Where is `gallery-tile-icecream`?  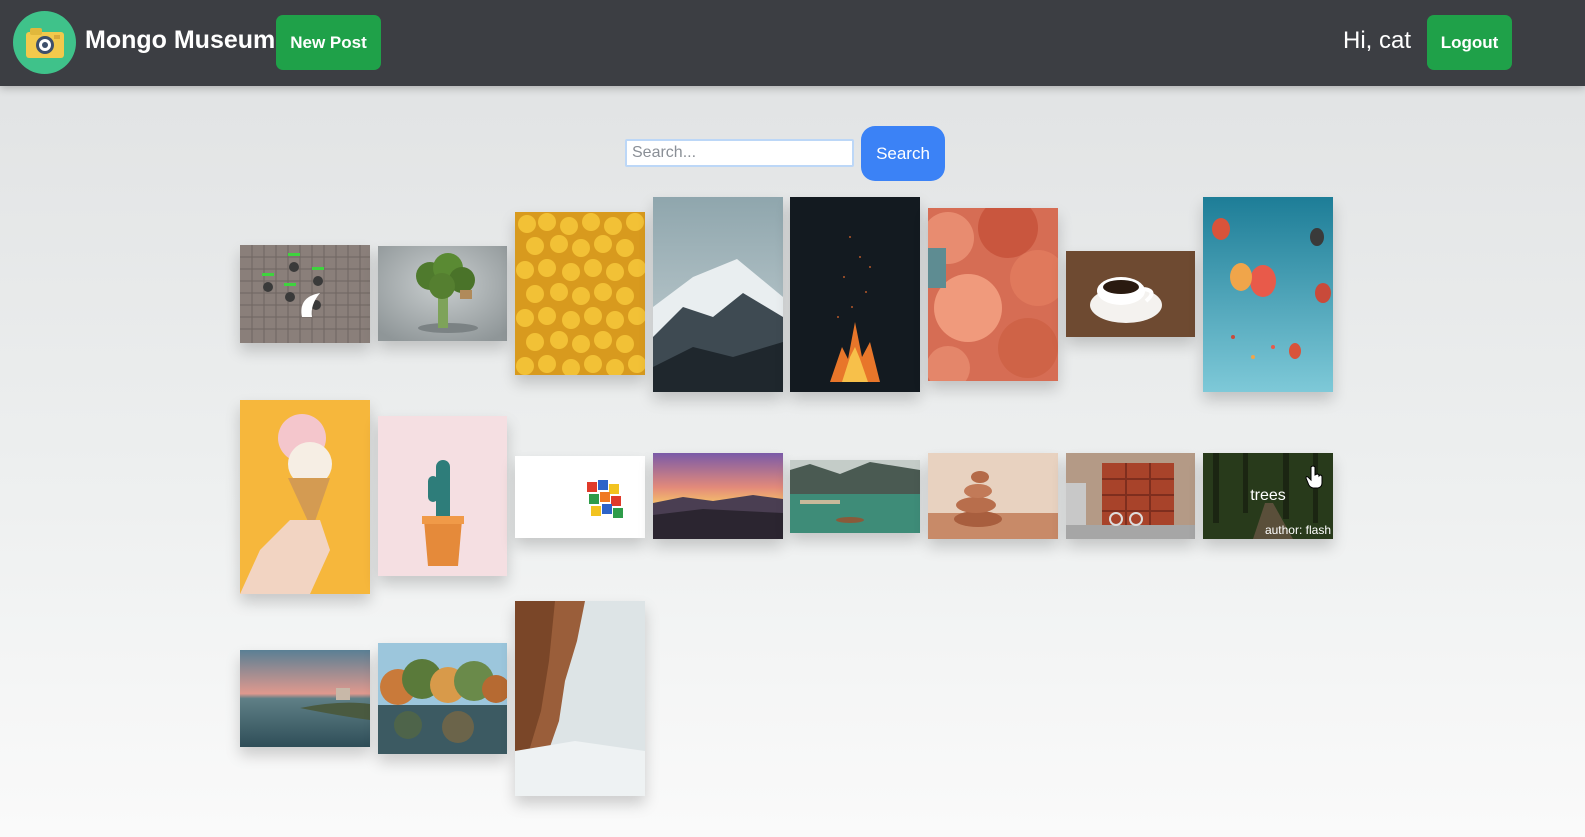
gallery-tile-icecream is located at coordinates (305, 497).